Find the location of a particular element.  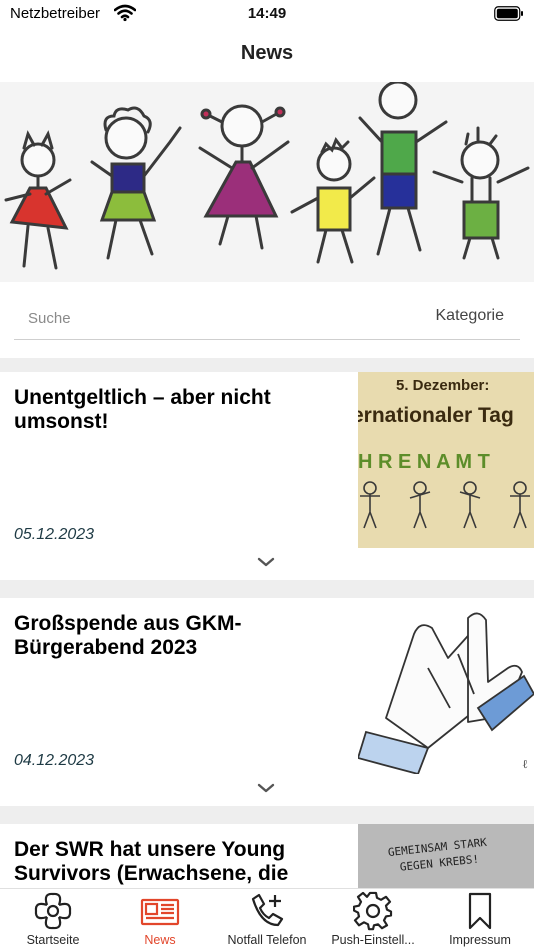

news-card-title: Großspende aus GKM-Bürgerabend 2023 is located at coordinates (128, 635).